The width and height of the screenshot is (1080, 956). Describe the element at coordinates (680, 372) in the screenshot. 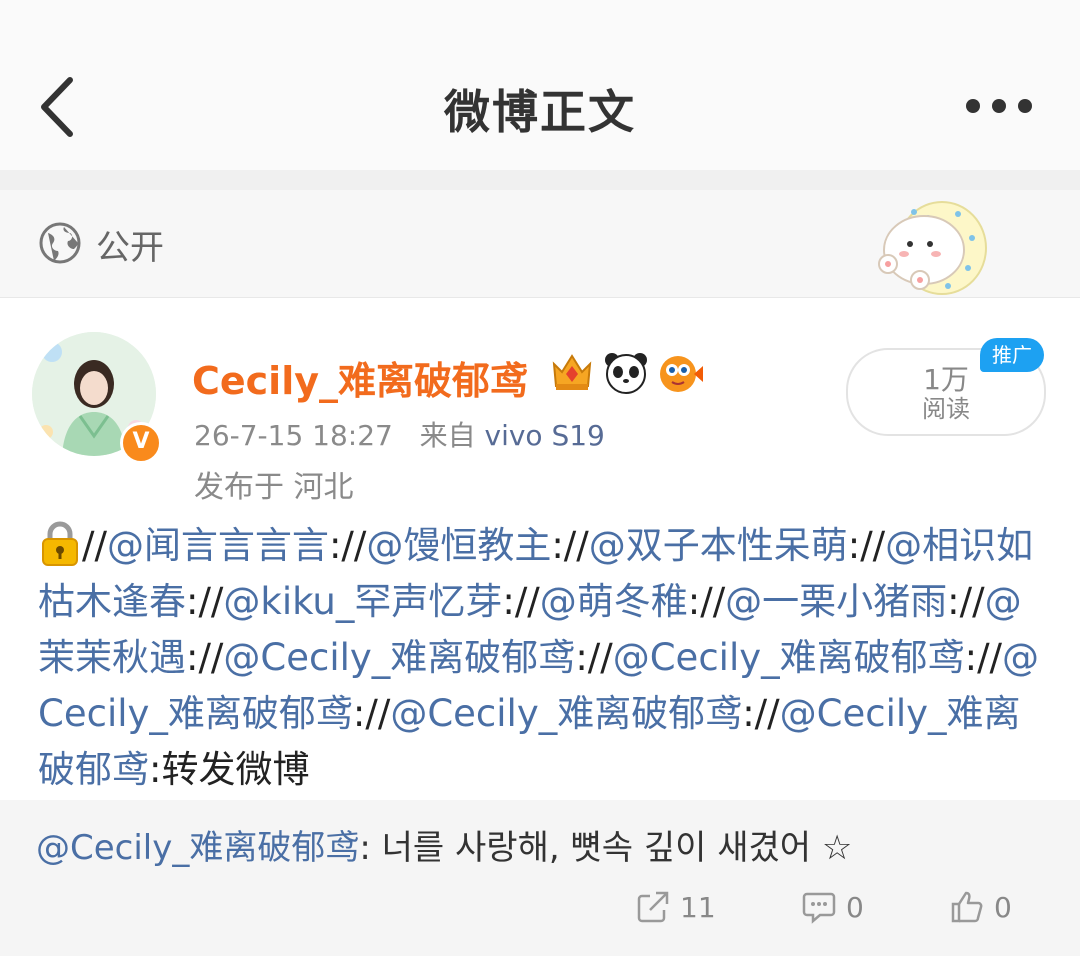

I see `pufferfish-icon` at that location.